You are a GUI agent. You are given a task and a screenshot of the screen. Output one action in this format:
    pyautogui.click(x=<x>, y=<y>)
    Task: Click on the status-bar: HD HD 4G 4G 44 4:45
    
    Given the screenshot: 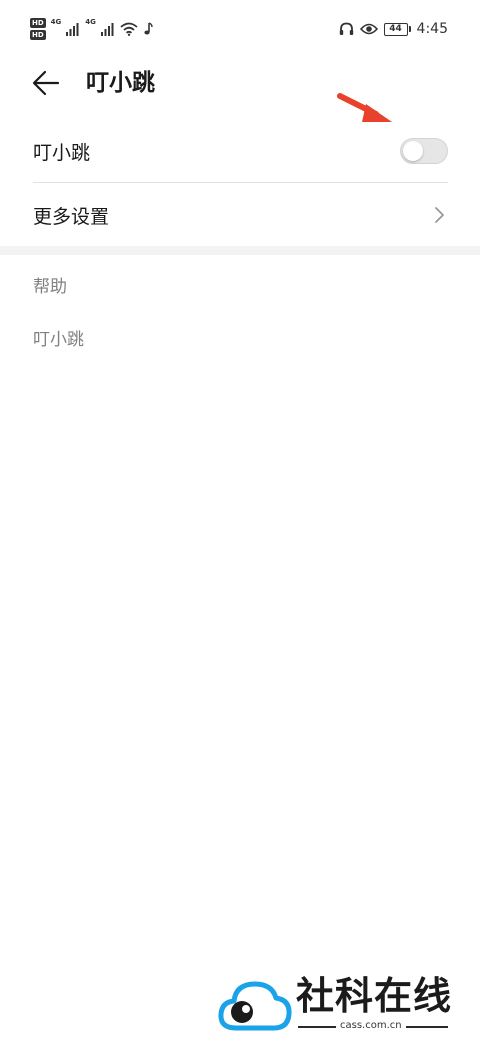 What is the action you would take?
    pyautogui.click(x=240, y=28)
    